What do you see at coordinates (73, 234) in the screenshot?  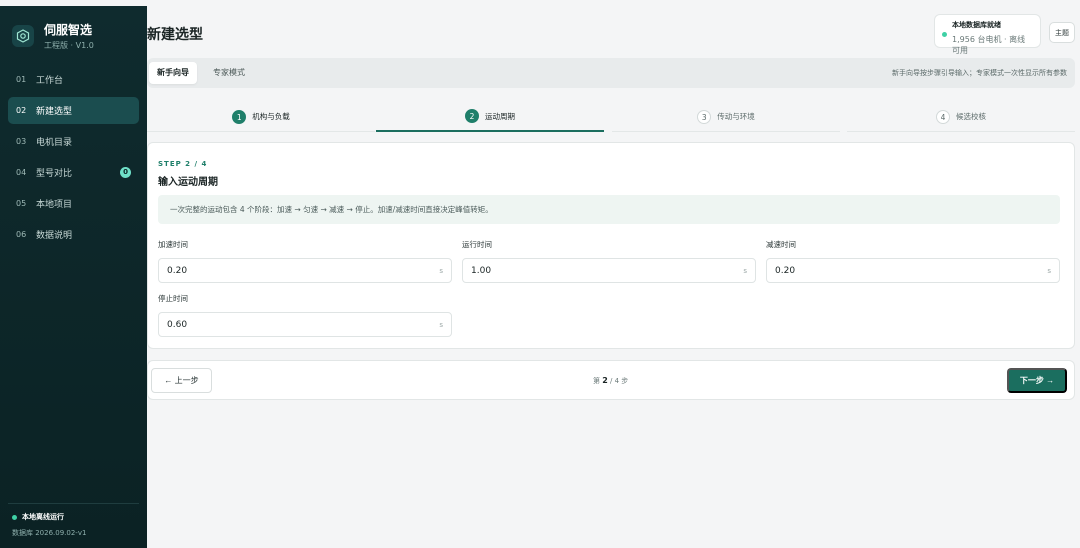 I see `sidebar-item-data-notes: 06 数据说明` at bounding box center [73, 234].